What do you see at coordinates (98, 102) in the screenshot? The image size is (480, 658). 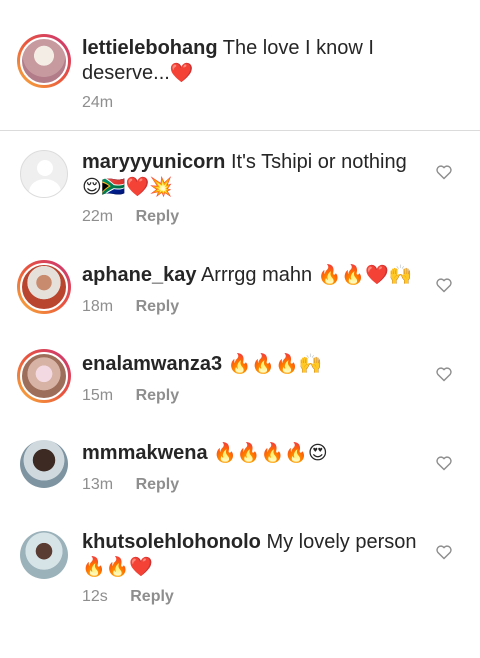 I see `caption-time: 24m` at bounding box center [98, 102].